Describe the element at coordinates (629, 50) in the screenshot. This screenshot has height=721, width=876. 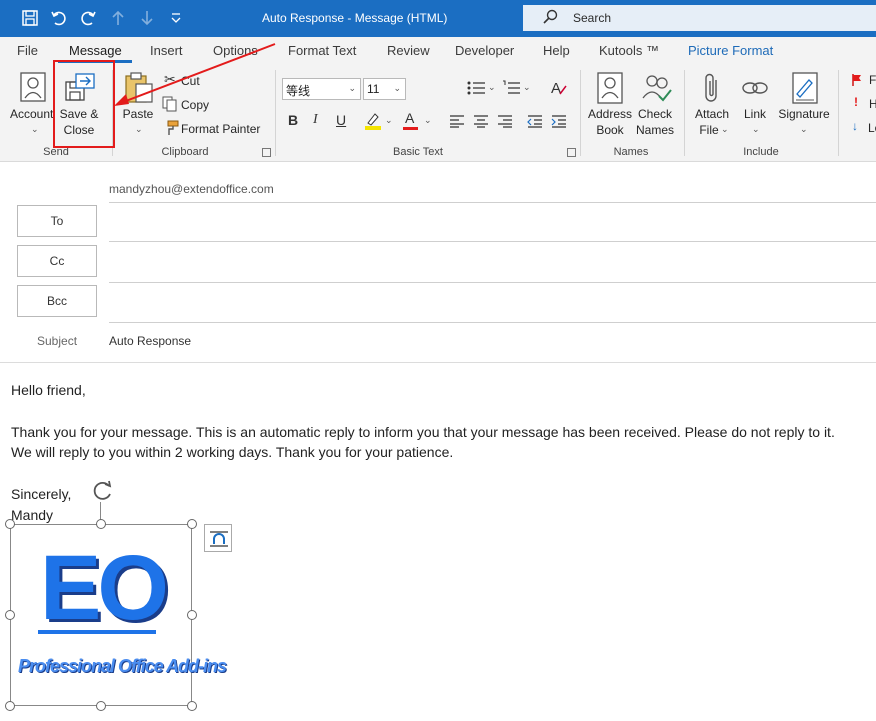
I see `tab-kutools: Kutools ™` at that location.